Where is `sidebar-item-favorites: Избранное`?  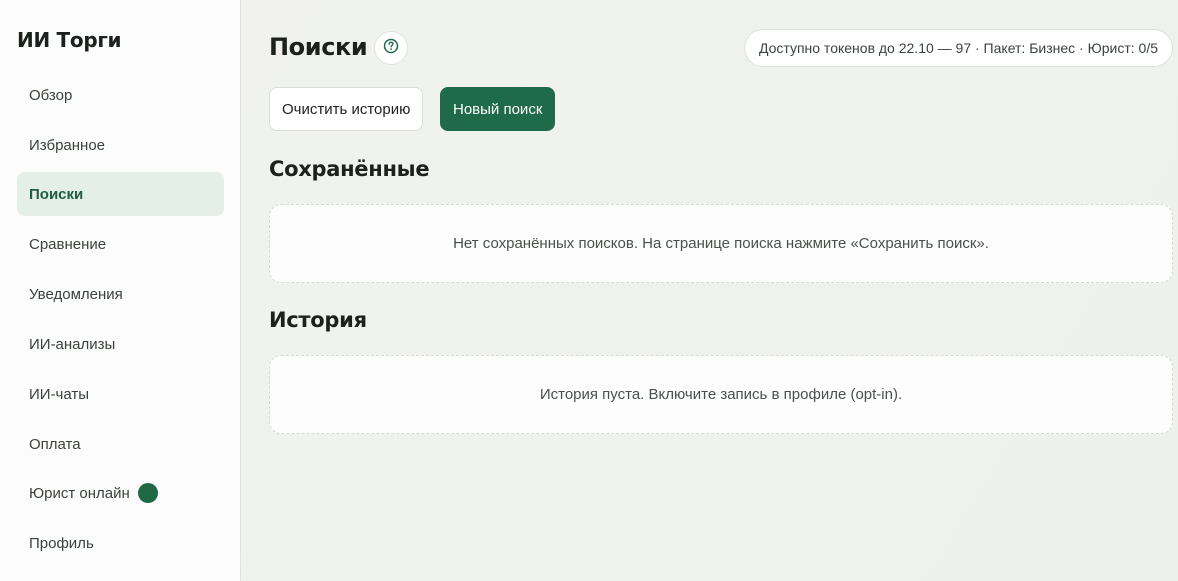 sidebar-item-favorites: Избранное is located at coordinates (120, 145).